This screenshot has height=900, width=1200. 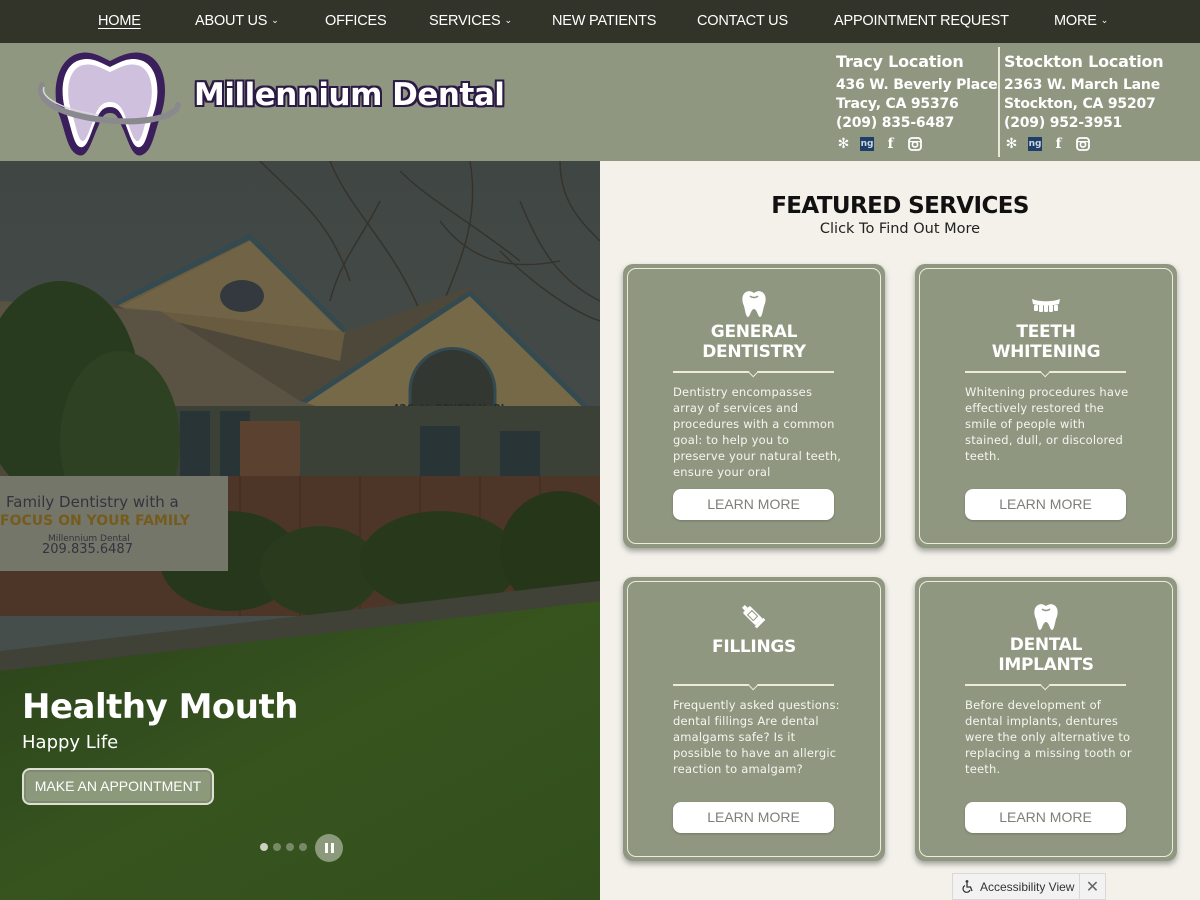 I want to click on wheelchair-icon, so click(x=967, y=886).